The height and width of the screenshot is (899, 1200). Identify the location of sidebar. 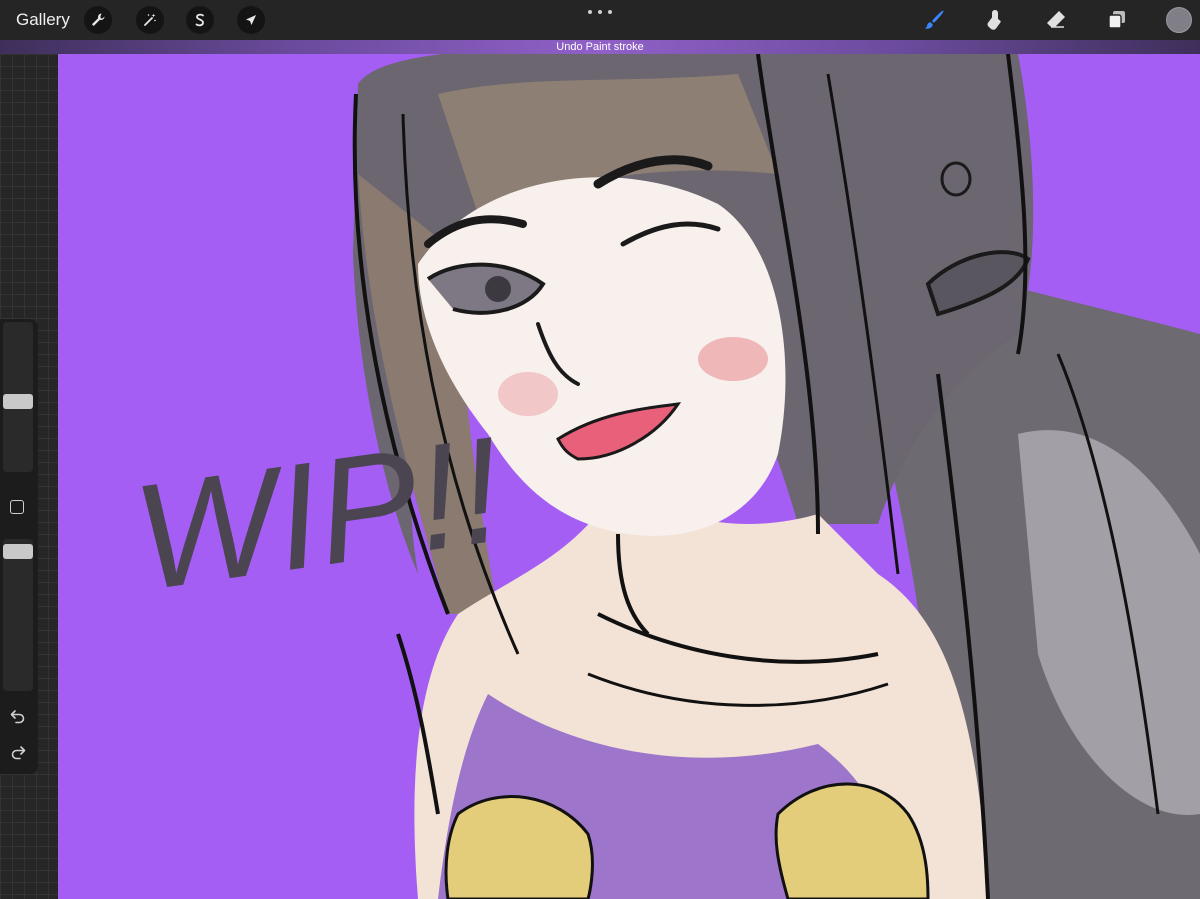
(19, 546).